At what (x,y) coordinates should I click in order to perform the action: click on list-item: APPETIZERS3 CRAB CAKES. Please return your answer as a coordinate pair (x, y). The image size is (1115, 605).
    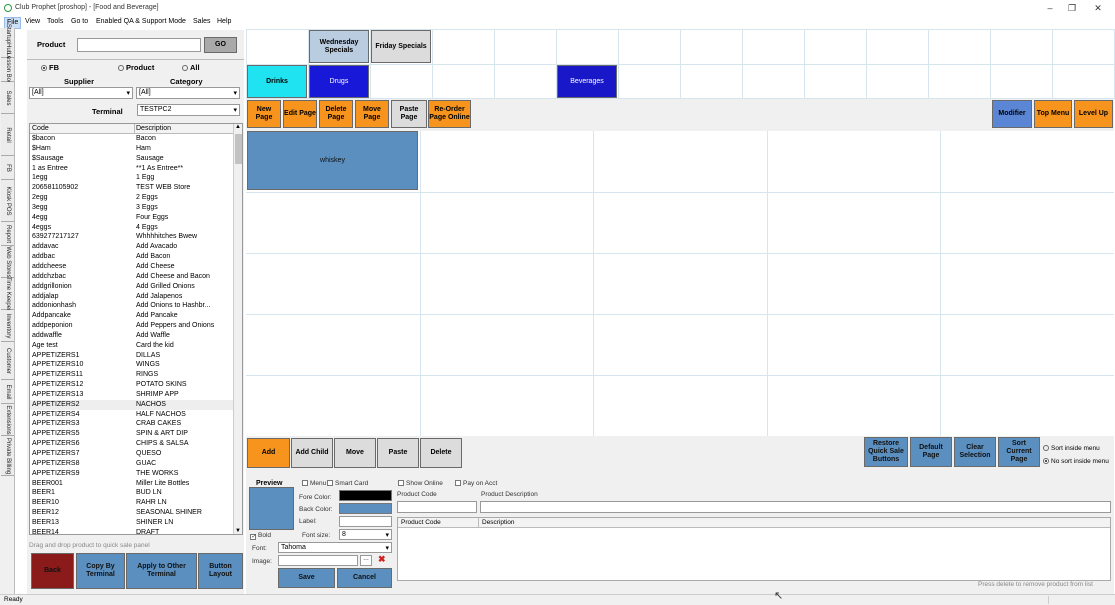
    Looking at the image, I should click on (132, 424).